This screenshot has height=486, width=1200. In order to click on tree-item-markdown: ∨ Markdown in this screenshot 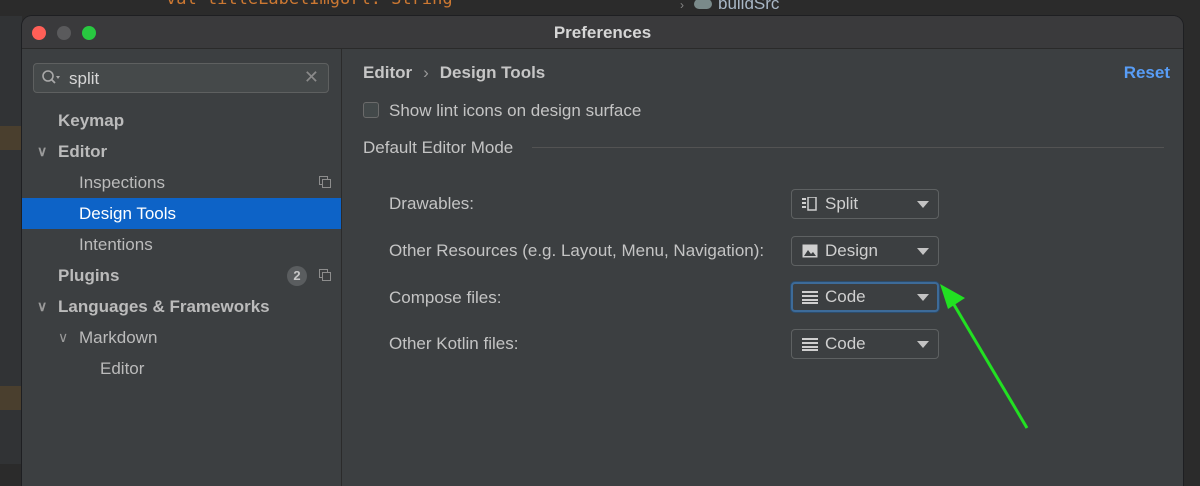, I will do `click(181, 337)`.